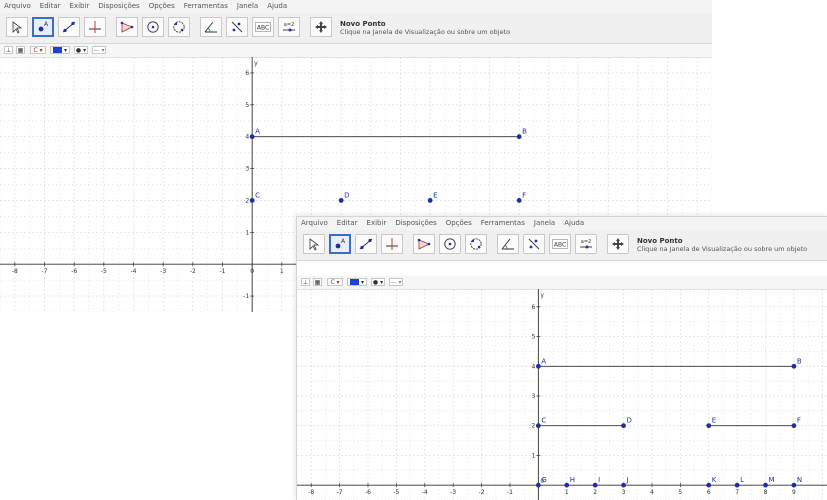  What do you see at coordinates (772, 480) in the screenshot?
I see `point-label-M: M` at bounding box center [772, 480].